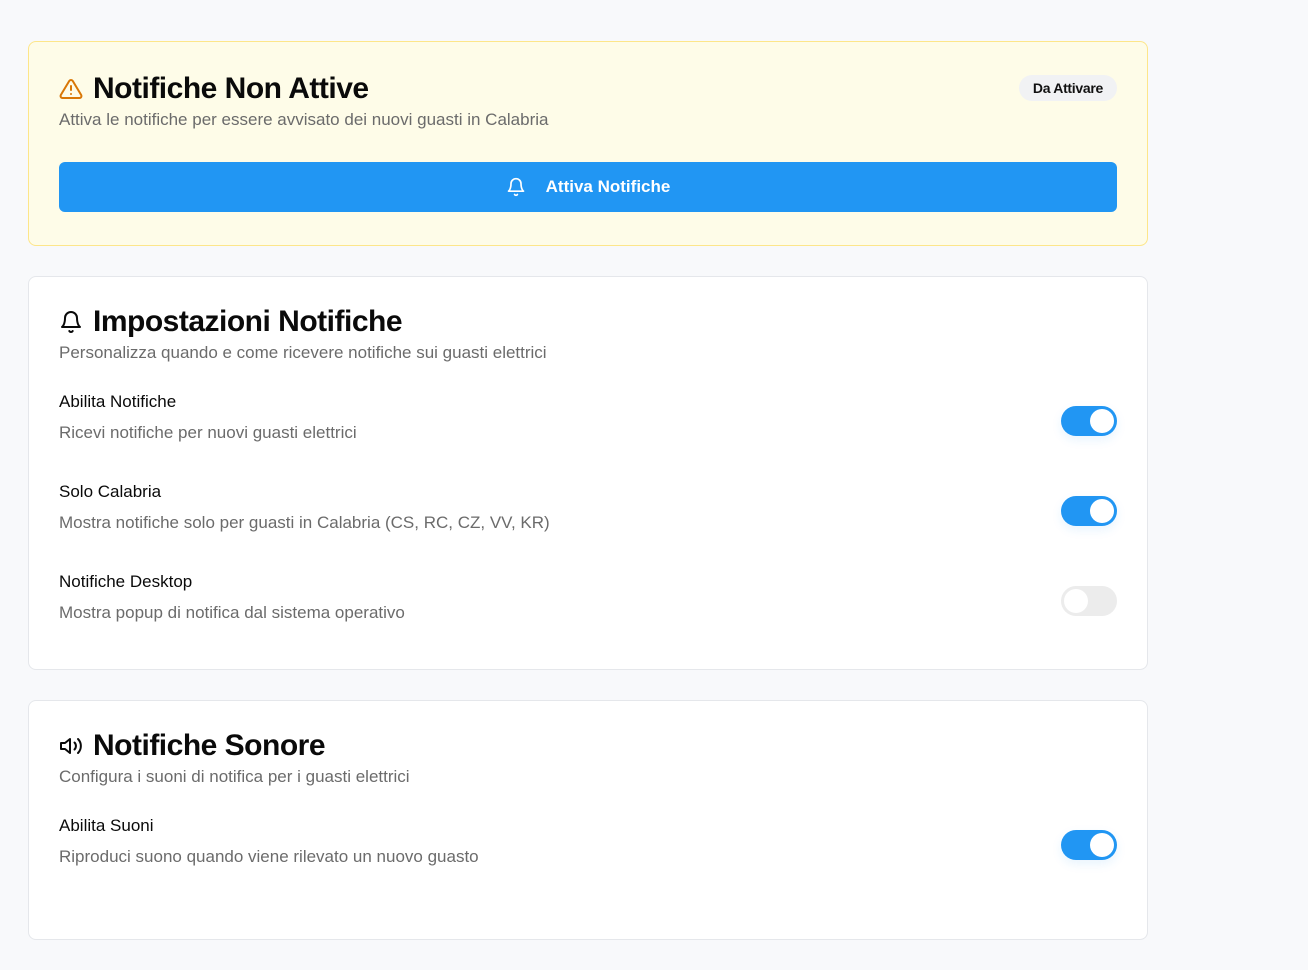 This screenshot has height=970, width=1308. Describe the element at coordinates (1089, 511) in the screenshot. I see `only-calabria-toggle` at that location.